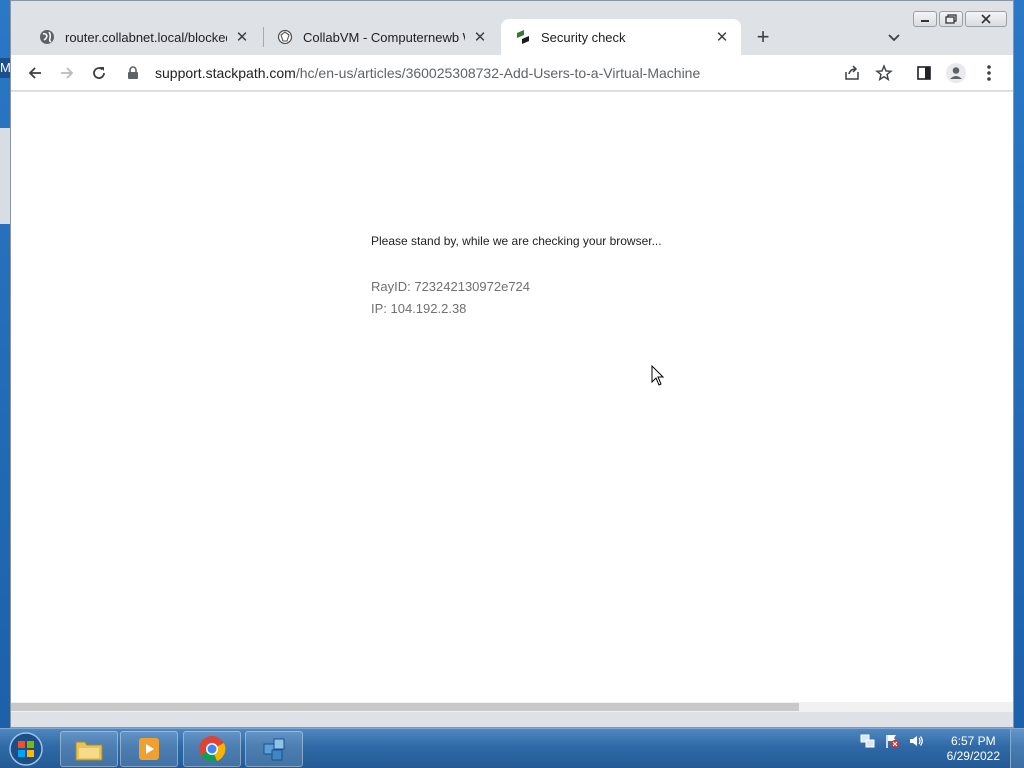 This screenshot has height=768, width=1024. I want to click on taskbar-media-player-button, so click(149, 749).